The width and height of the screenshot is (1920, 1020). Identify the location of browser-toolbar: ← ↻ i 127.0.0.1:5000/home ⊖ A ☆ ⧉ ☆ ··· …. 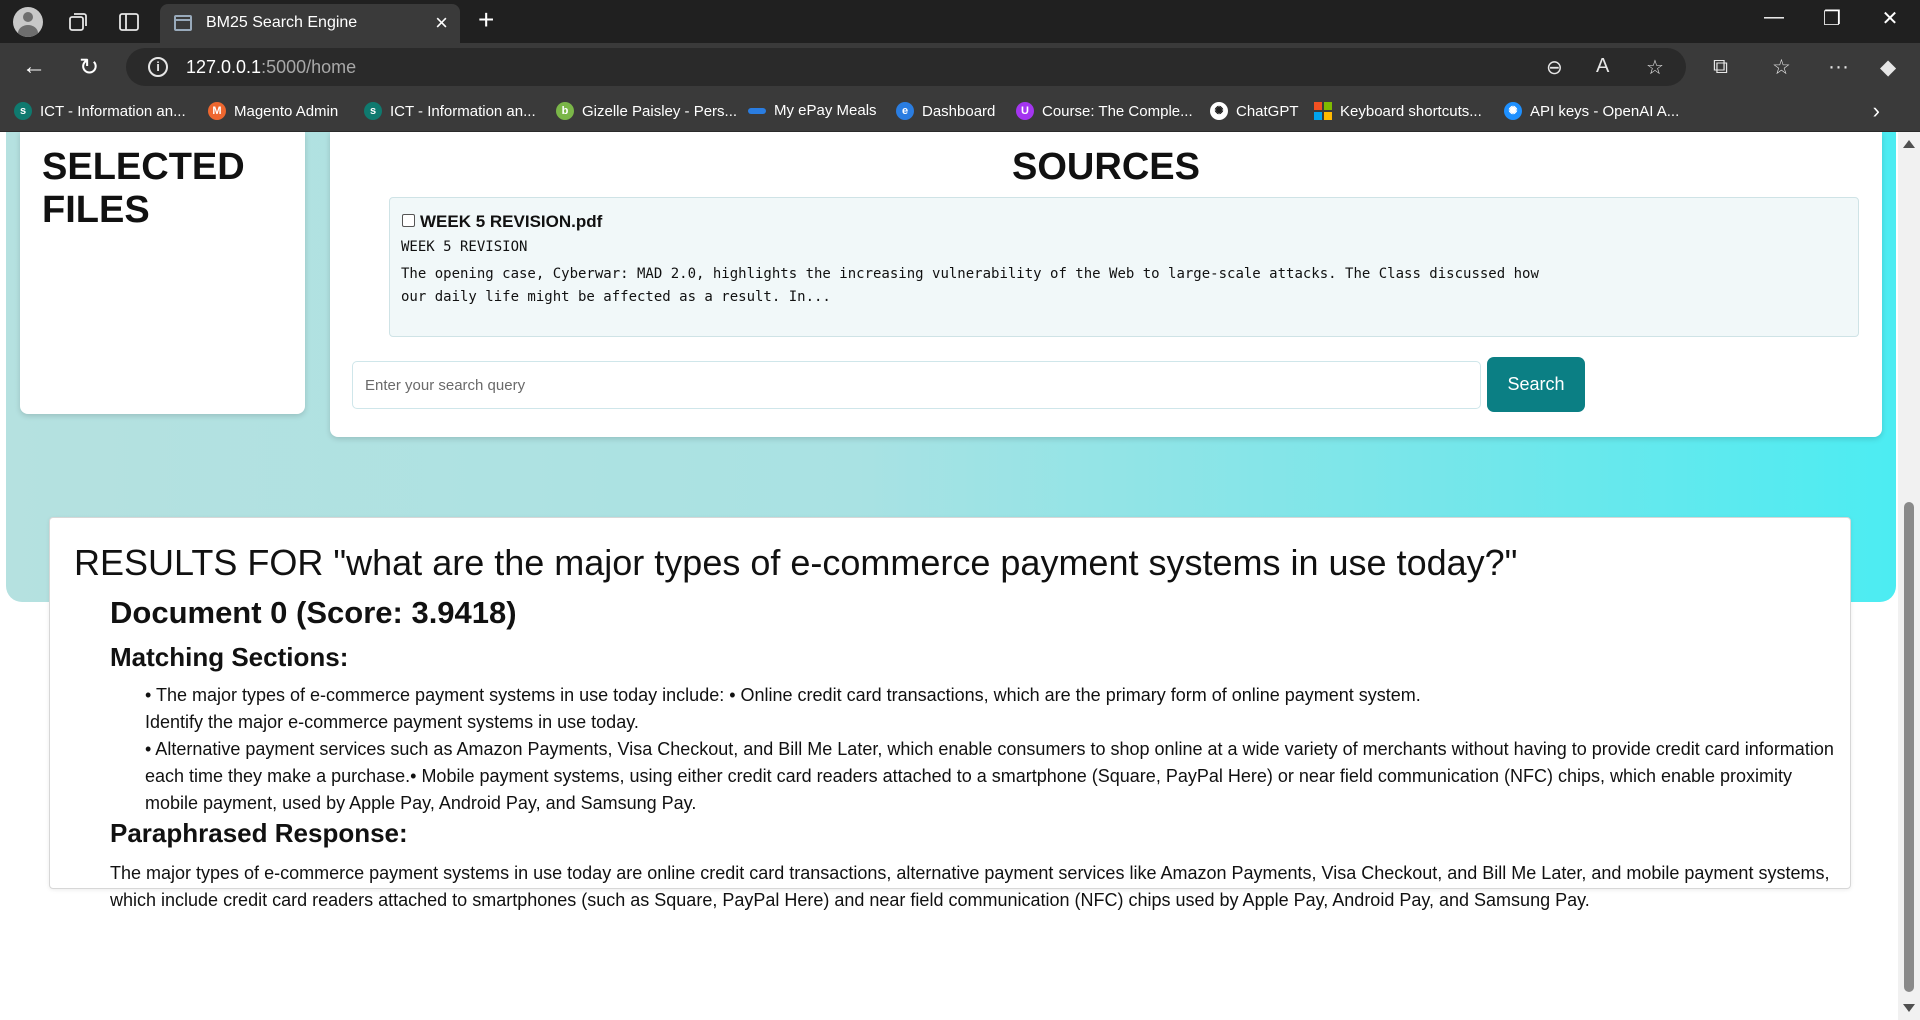
(960, 67).